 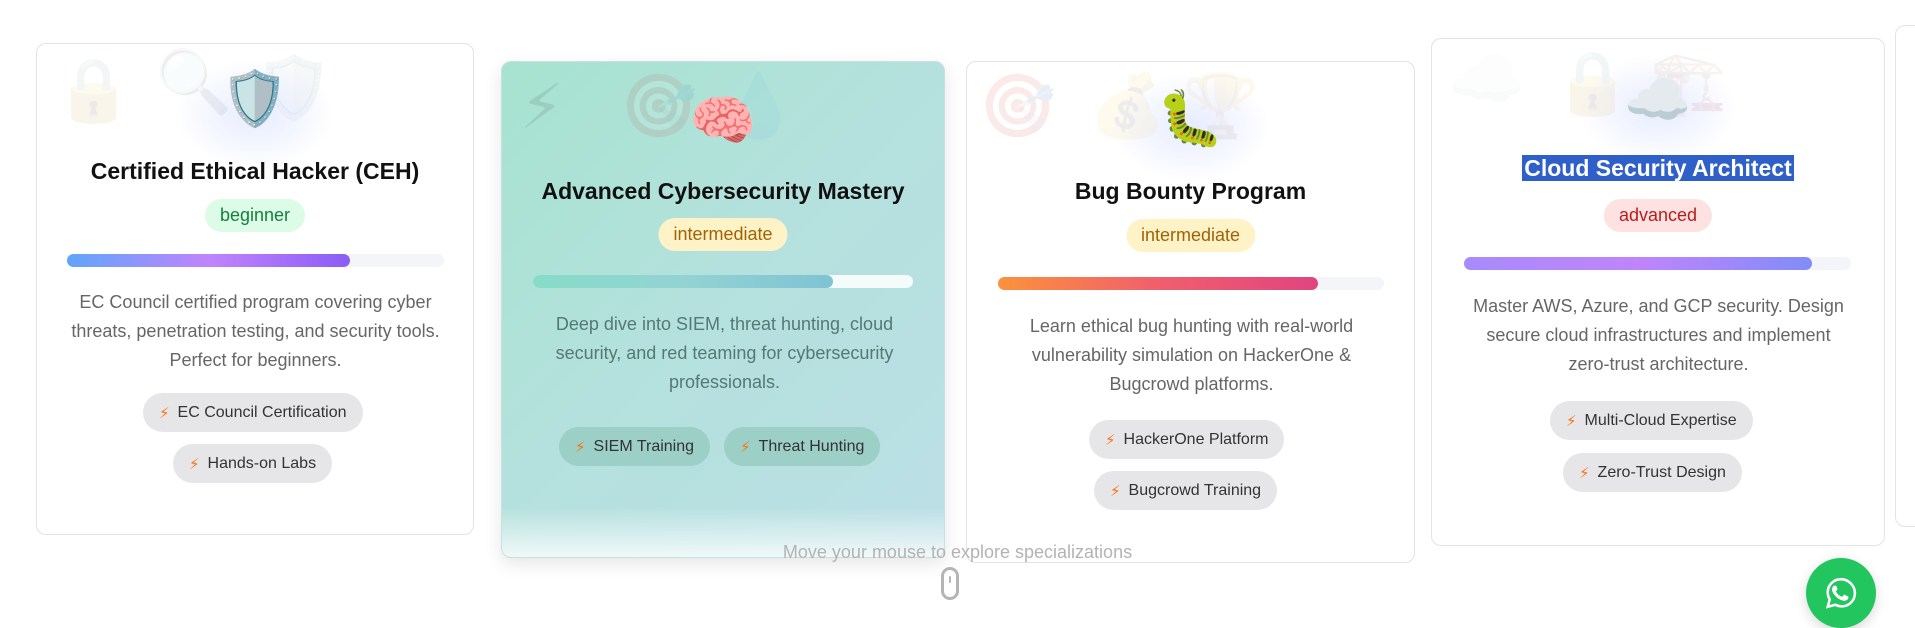 I want to click on whatsapp-icon, so click(x=1841, y=593).